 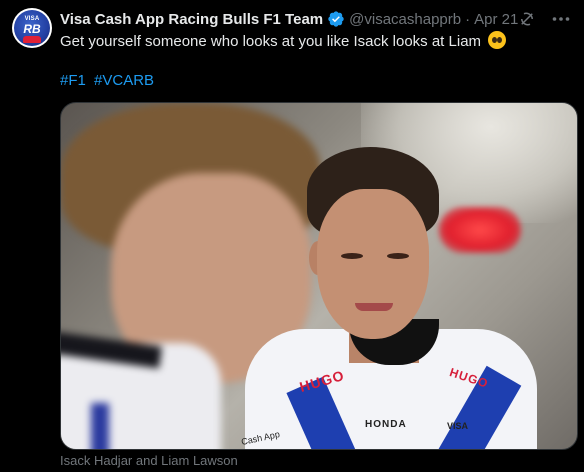 What do you see at coordinates (527, 19) in the screenshot?
I see `grok-icon` at bounding box center [527, 19].